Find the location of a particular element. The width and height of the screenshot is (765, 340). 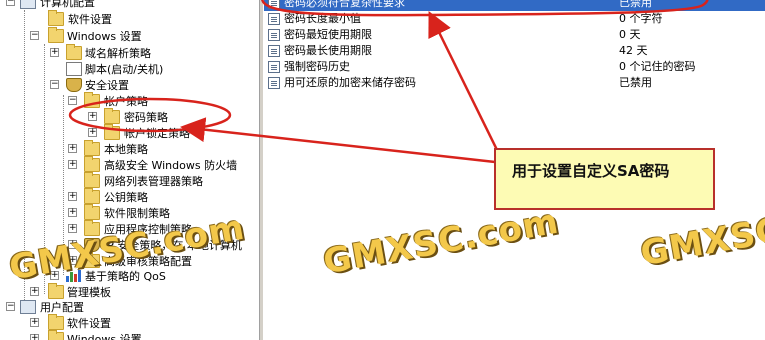

arrow-to-password-policy is located at coordinates (338, 140).